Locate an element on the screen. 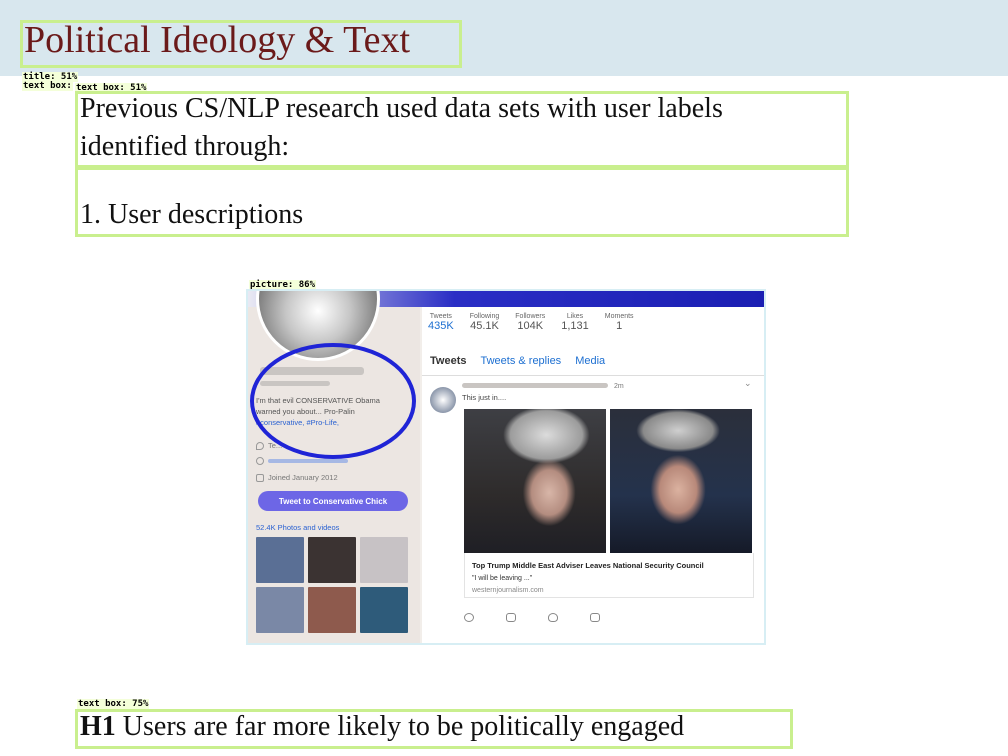 This screenshot has height=756, width=1008. slide-title: Political Ideology & Text is located at coordinates (217, 40).